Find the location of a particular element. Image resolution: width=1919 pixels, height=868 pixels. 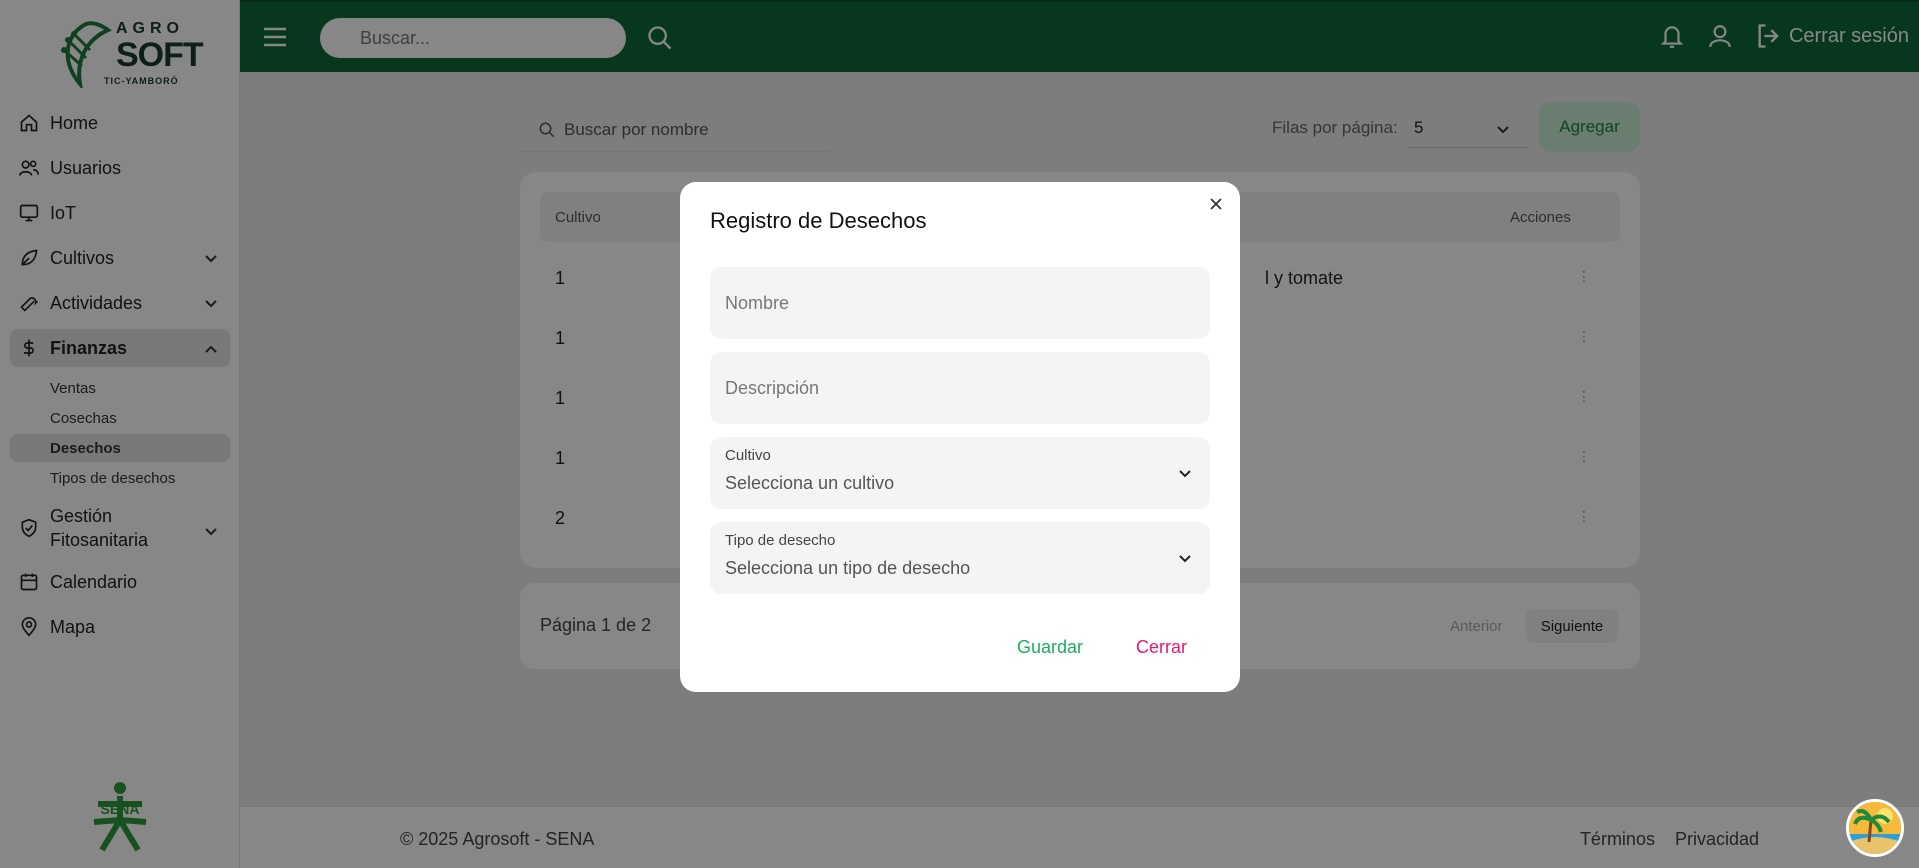

floating-assistant-button is located at coordinates (1875, 828).